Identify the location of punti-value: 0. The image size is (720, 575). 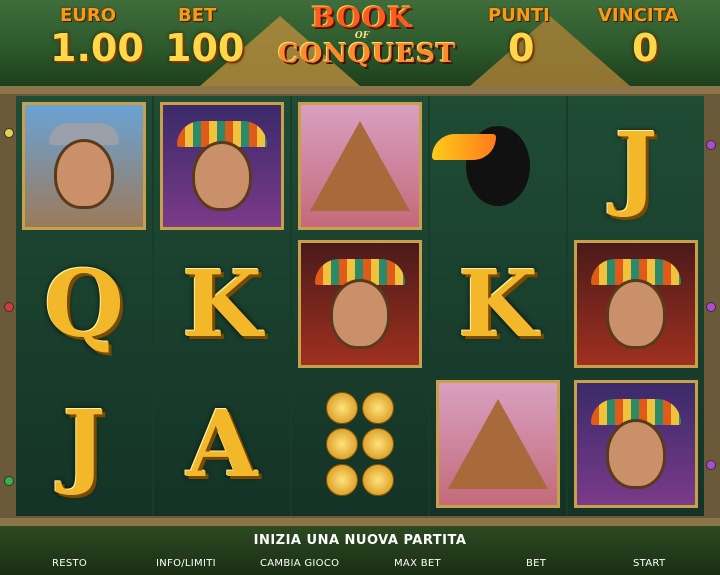
(521, 48).